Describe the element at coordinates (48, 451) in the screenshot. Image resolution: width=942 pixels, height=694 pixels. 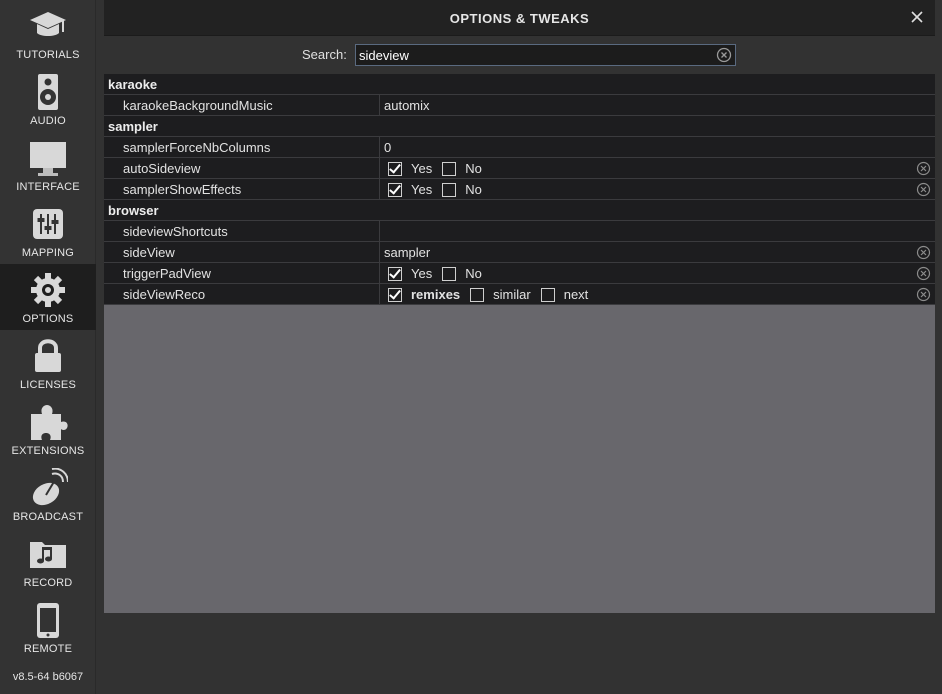
I see `sidebar-item-label: EXTENSIONS` at that location.